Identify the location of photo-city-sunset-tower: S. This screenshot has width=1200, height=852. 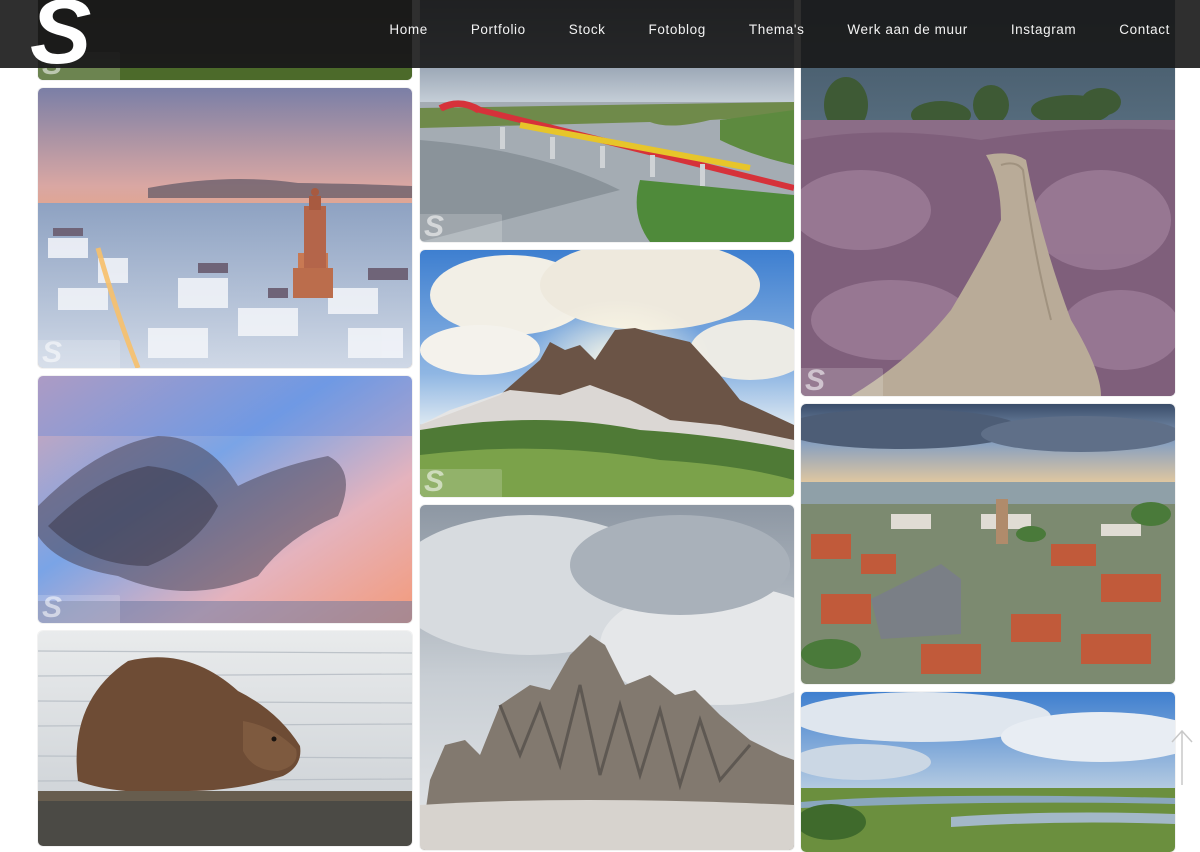
(225, 228).